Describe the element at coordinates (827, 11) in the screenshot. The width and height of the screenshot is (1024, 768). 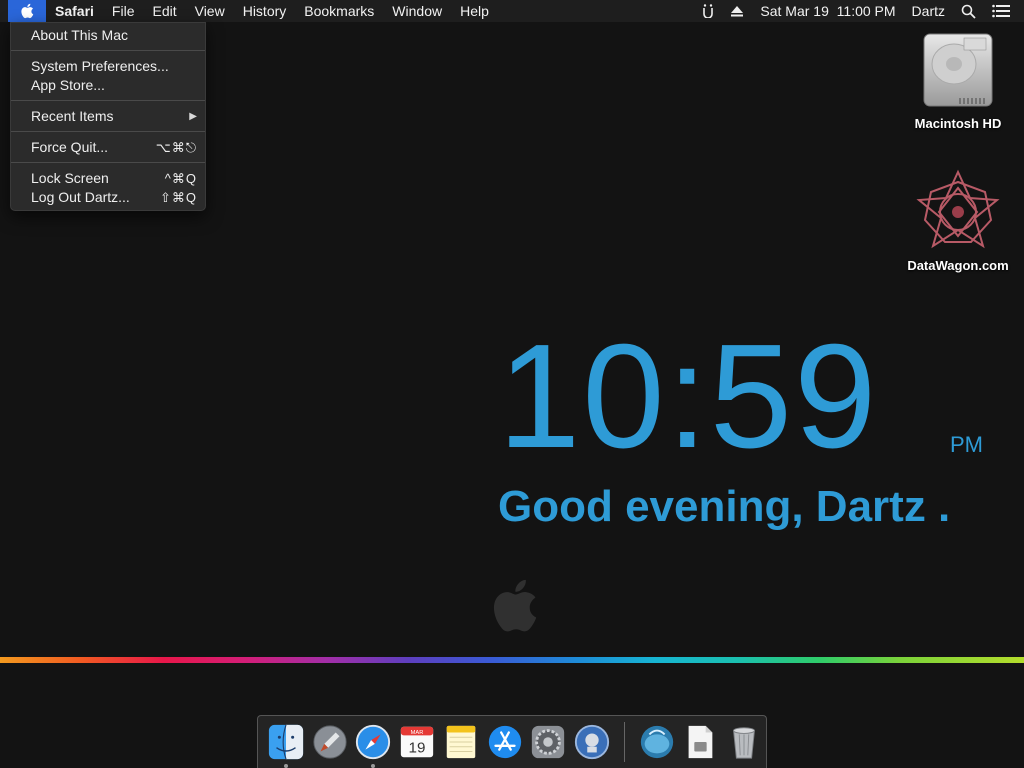
I see `clock-menu: Sat Mar 19 11:00 PM` at that location.